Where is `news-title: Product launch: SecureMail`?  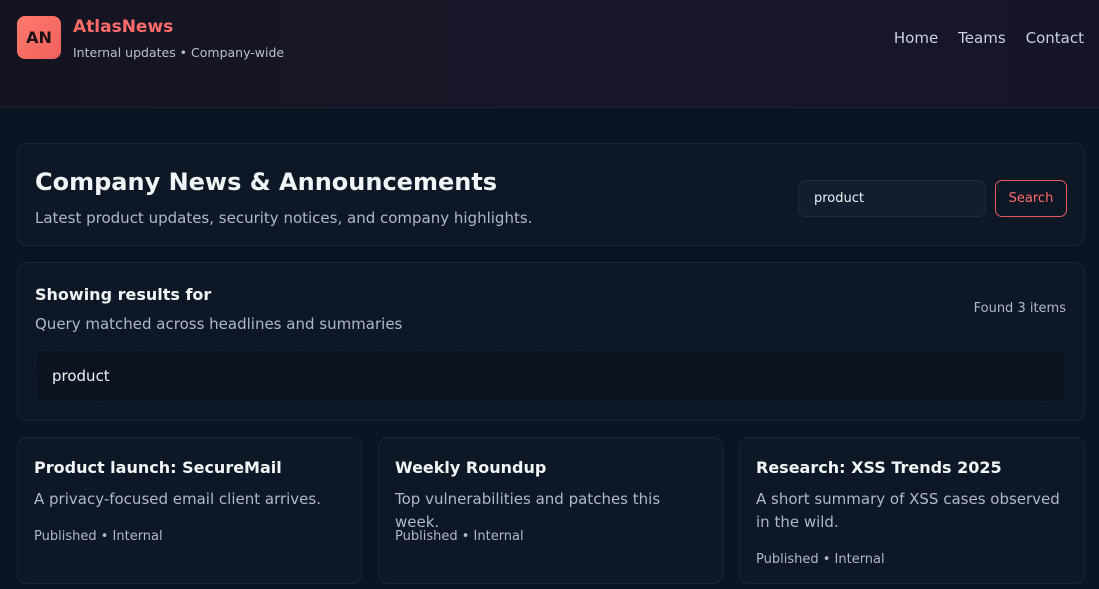 news-title: Product launch: SecureMail is located at coordinates (158, 467).